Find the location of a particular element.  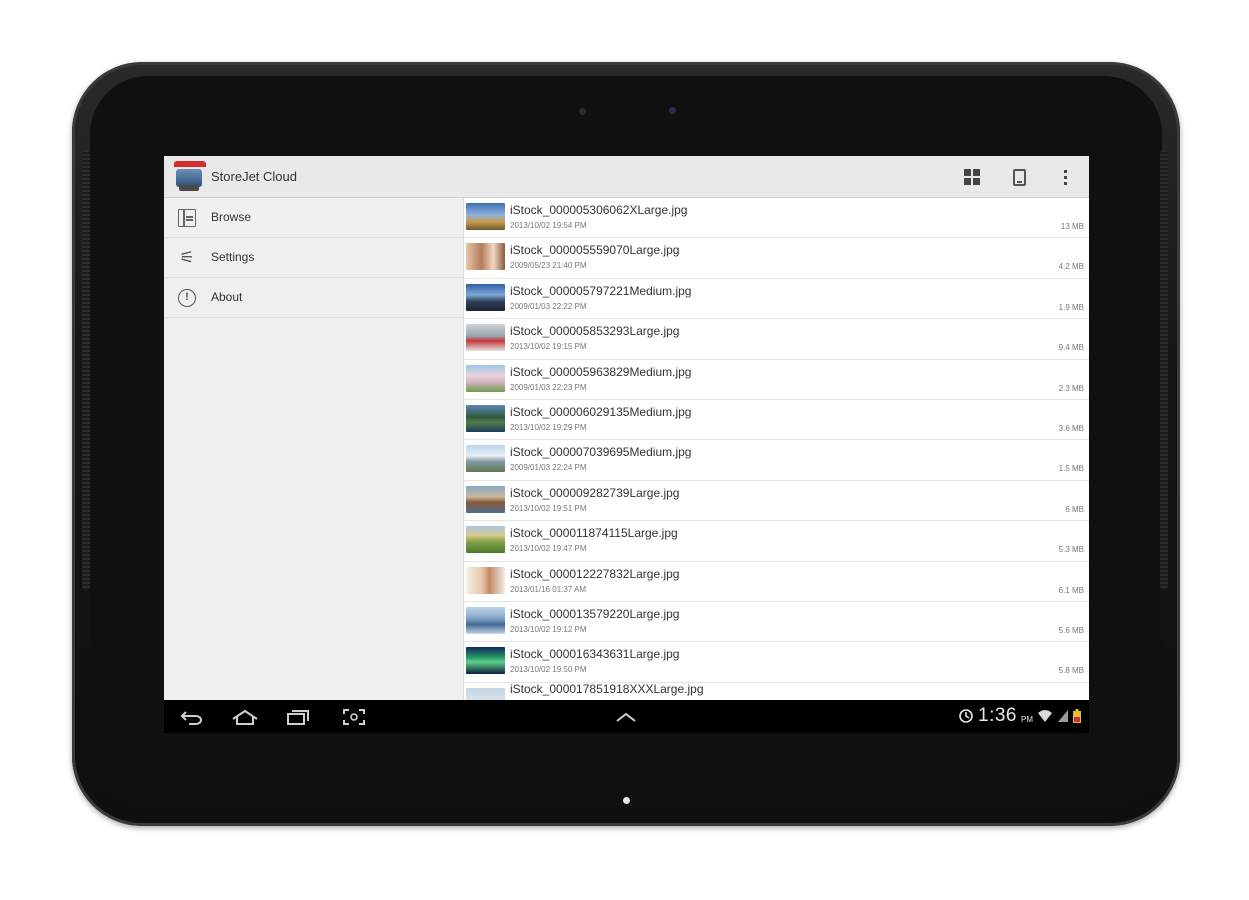

file-date: 2013/10/02 19:29 PM is located at coordinates (548, 427).